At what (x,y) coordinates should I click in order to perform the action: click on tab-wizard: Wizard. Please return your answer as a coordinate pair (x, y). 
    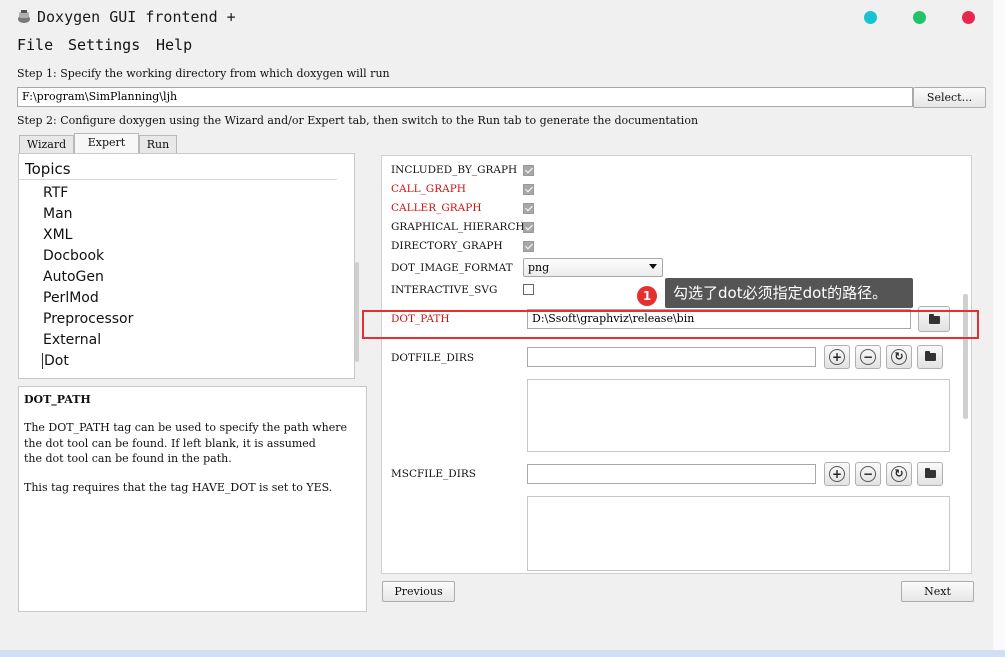
    Looking at the image, I should click on (46, 144).